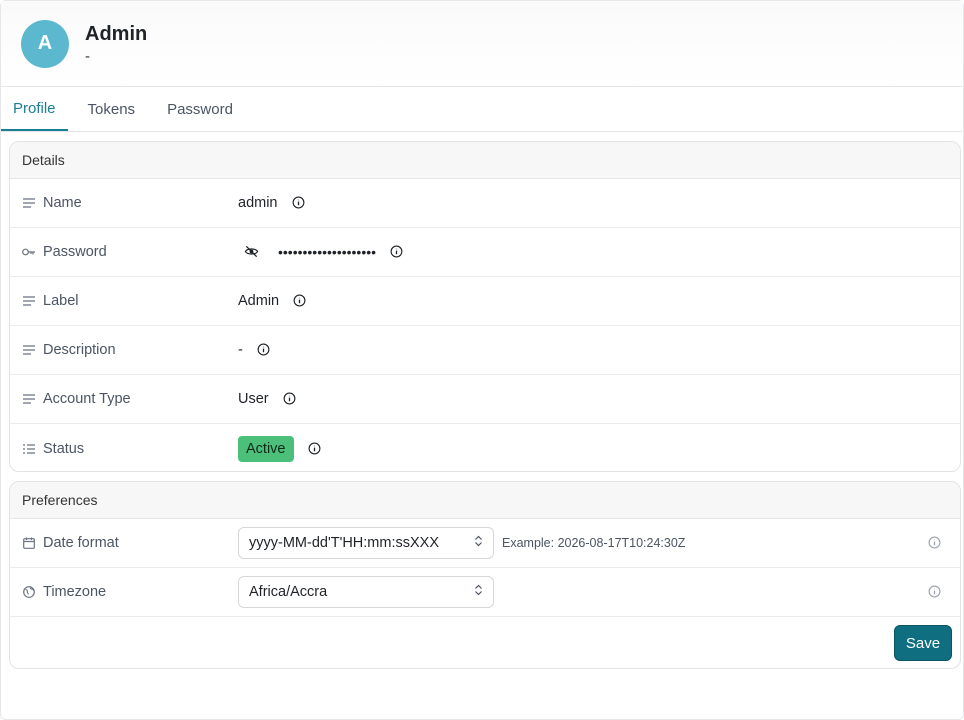 The width and height of the screenshot is (964, 720). What do you see at coordinates (482, 109) in the screenshot?
I see `tab-bar: Profile Tokens Password` at bounding box center [482, 109].